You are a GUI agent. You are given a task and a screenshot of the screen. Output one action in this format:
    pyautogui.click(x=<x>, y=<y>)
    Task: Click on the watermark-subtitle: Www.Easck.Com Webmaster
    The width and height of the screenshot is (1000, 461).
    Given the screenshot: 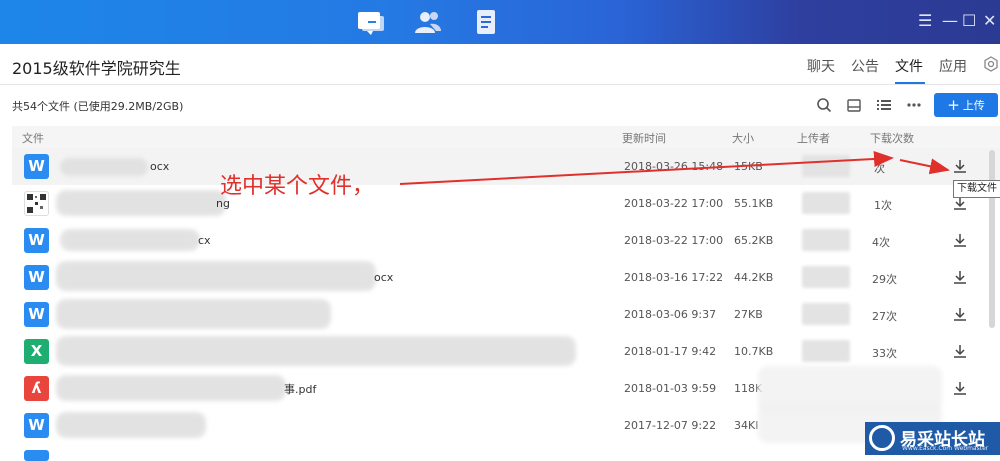 What is the action you would take?
    pyautogui.click(x=945, y=448)
    